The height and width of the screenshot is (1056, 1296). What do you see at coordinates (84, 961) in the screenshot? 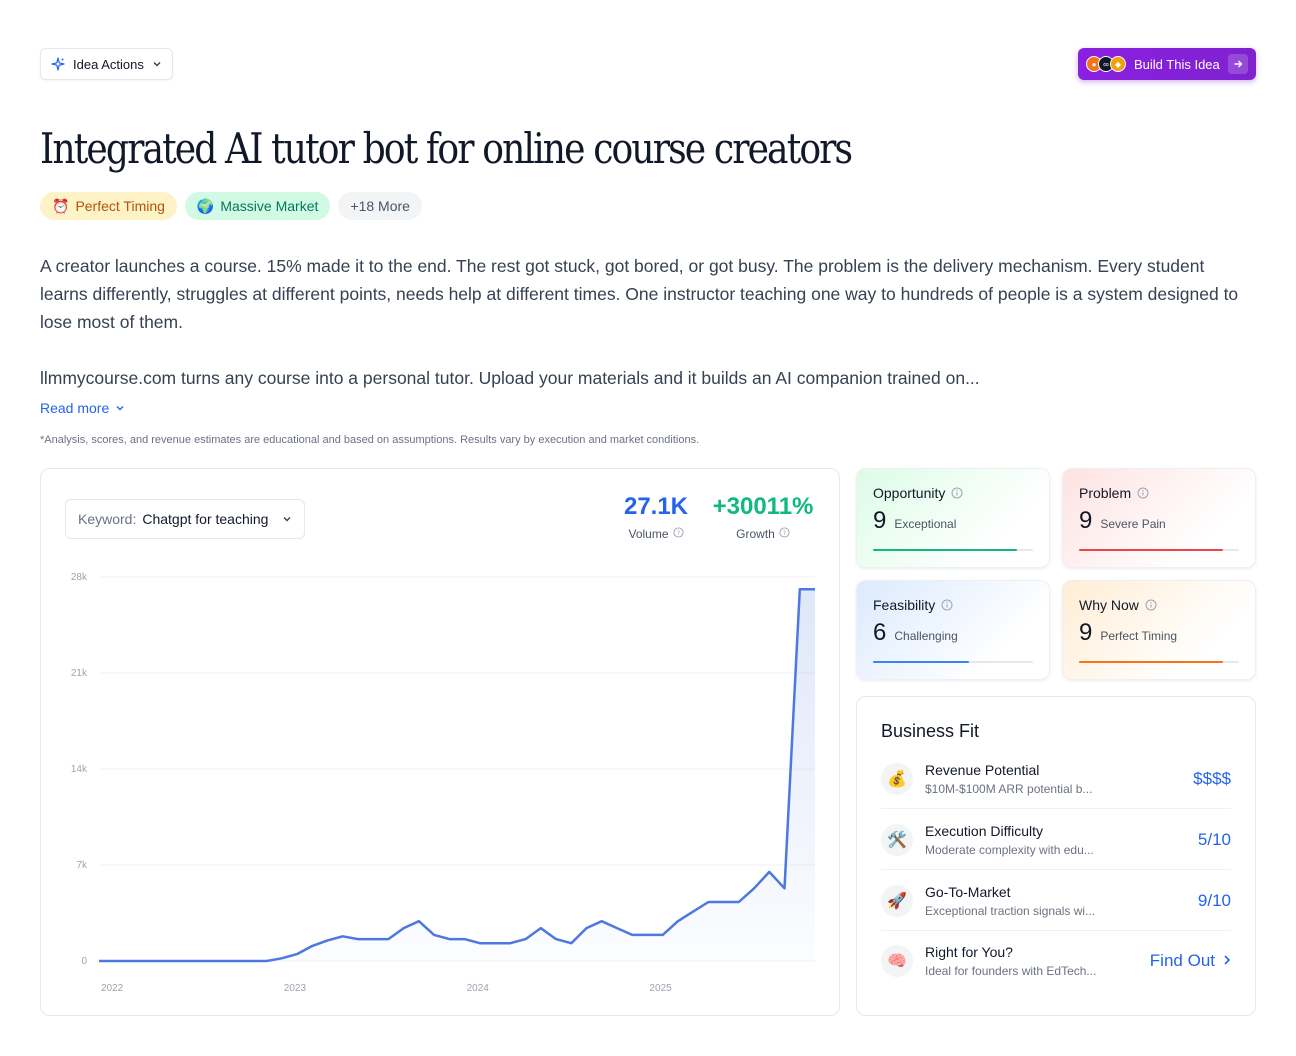
I see `y-tick-label: 0` at bounding box center [84, 961].